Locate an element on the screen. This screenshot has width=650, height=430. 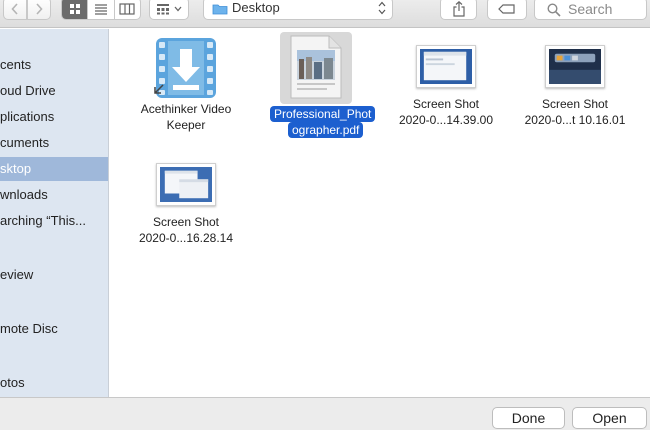
sidebar-item-recents: cents is located at coordinates (54, 65).